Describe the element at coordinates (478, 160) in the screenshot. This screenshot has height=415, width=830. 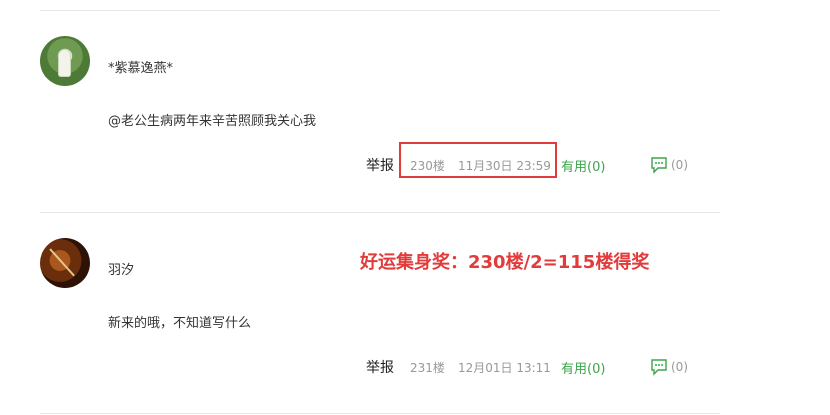
I see `highlight-box` at that location.